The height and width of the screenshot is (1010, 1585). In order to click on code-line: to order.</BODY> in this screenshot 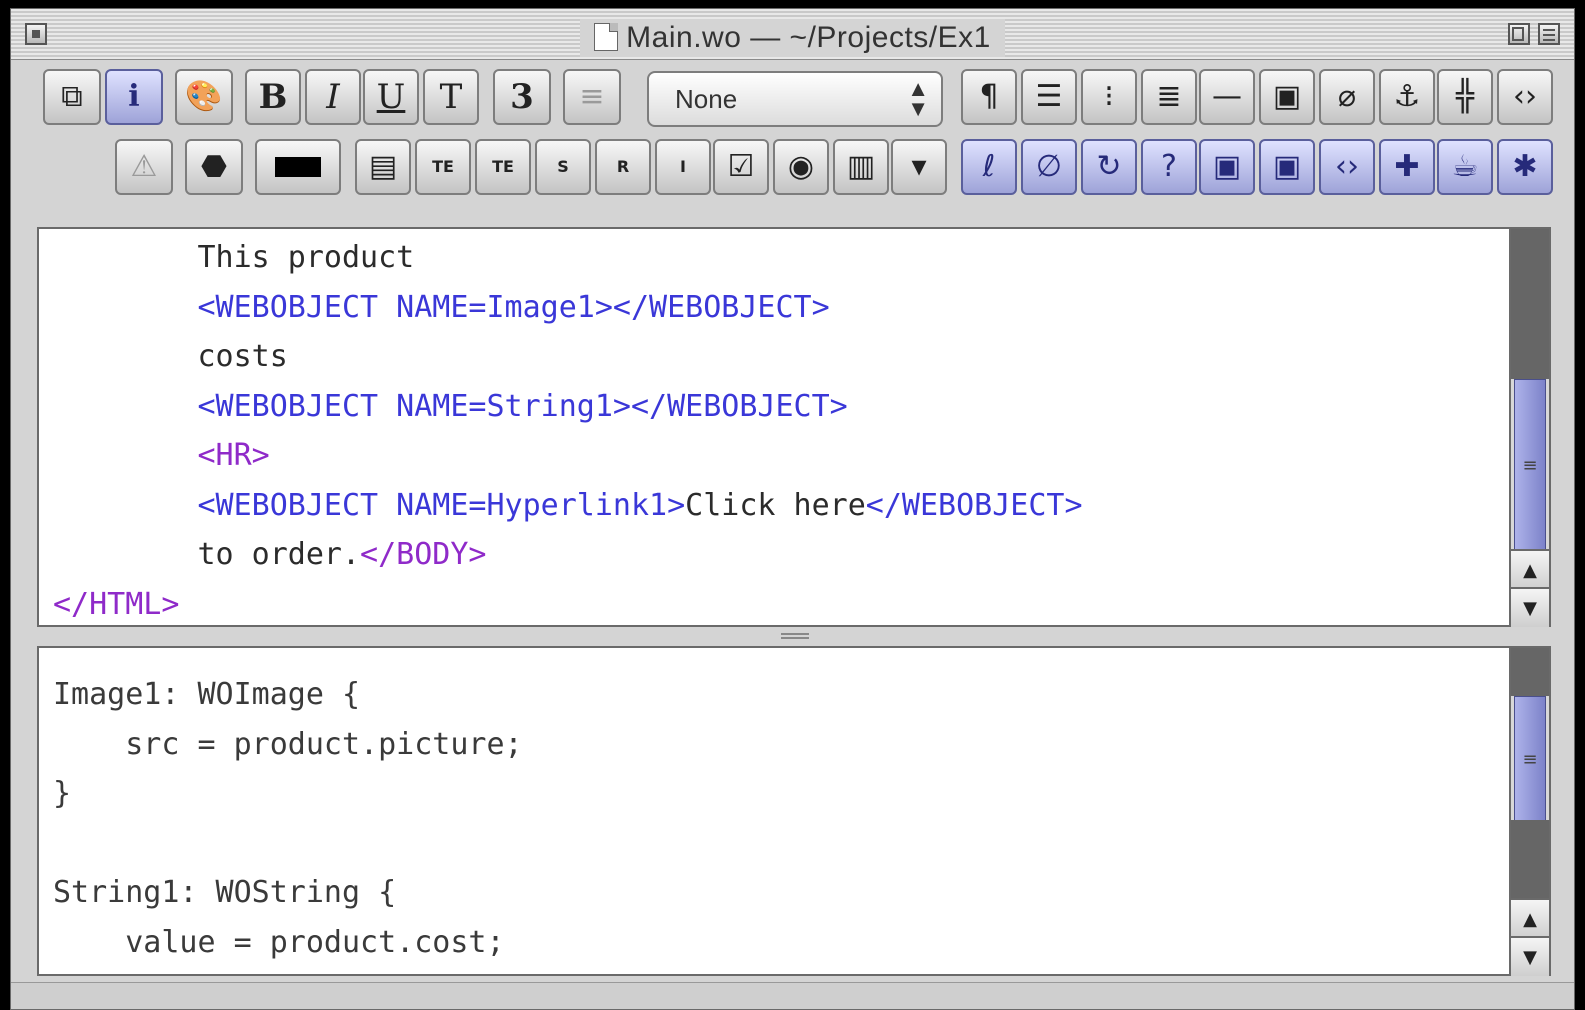, I will do `click(779, 555)`.